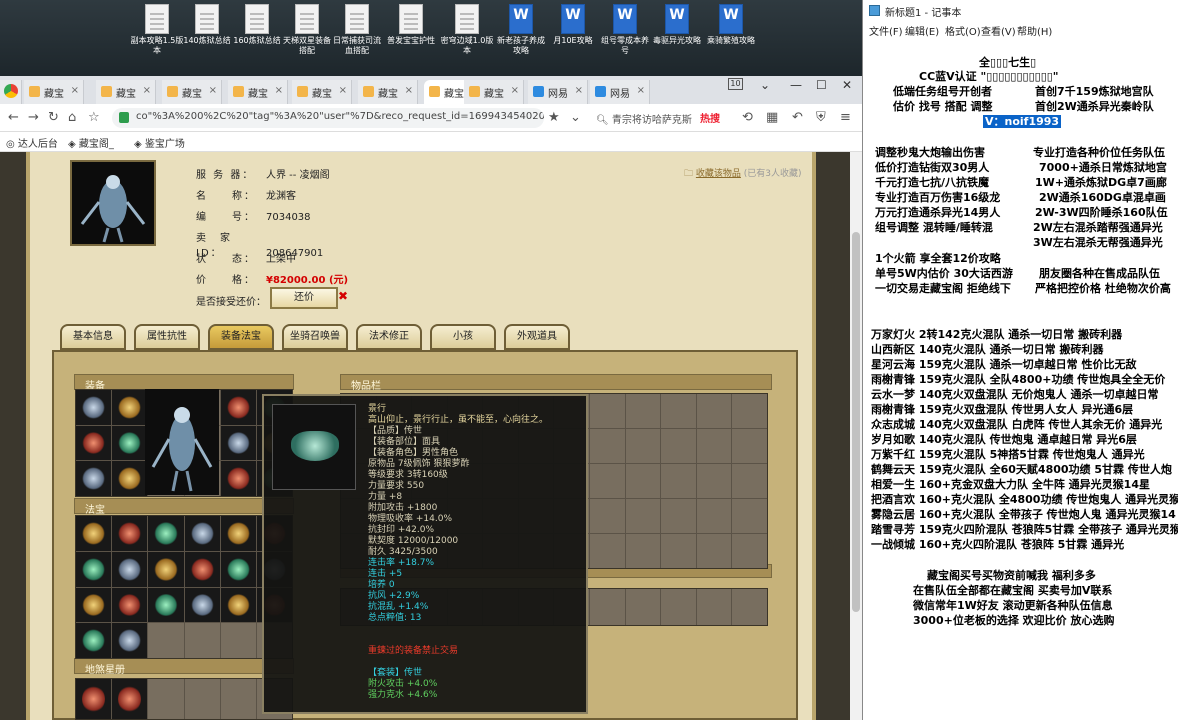 This screenshot has width=1178, height=720. Describe the element at coordinates (772, 117) in the screenshot. I see `grid-icon: ▦` at that location.